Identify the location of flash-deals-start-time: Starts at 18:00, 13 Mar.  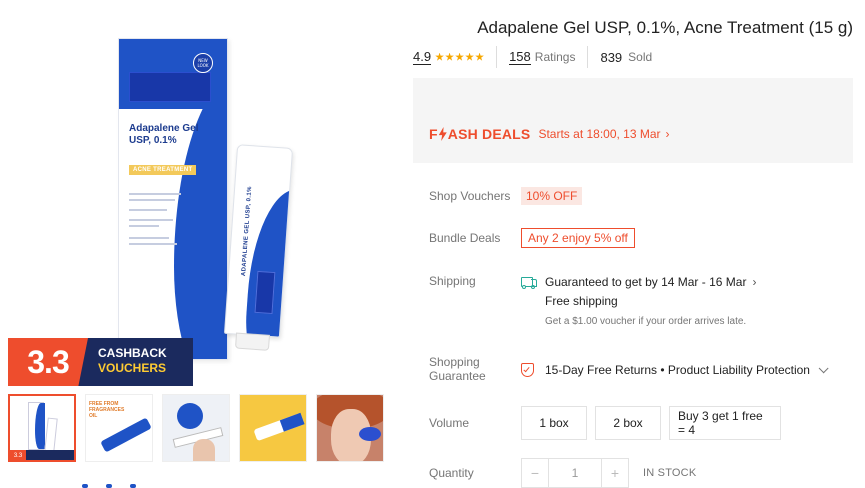
(599, 134).